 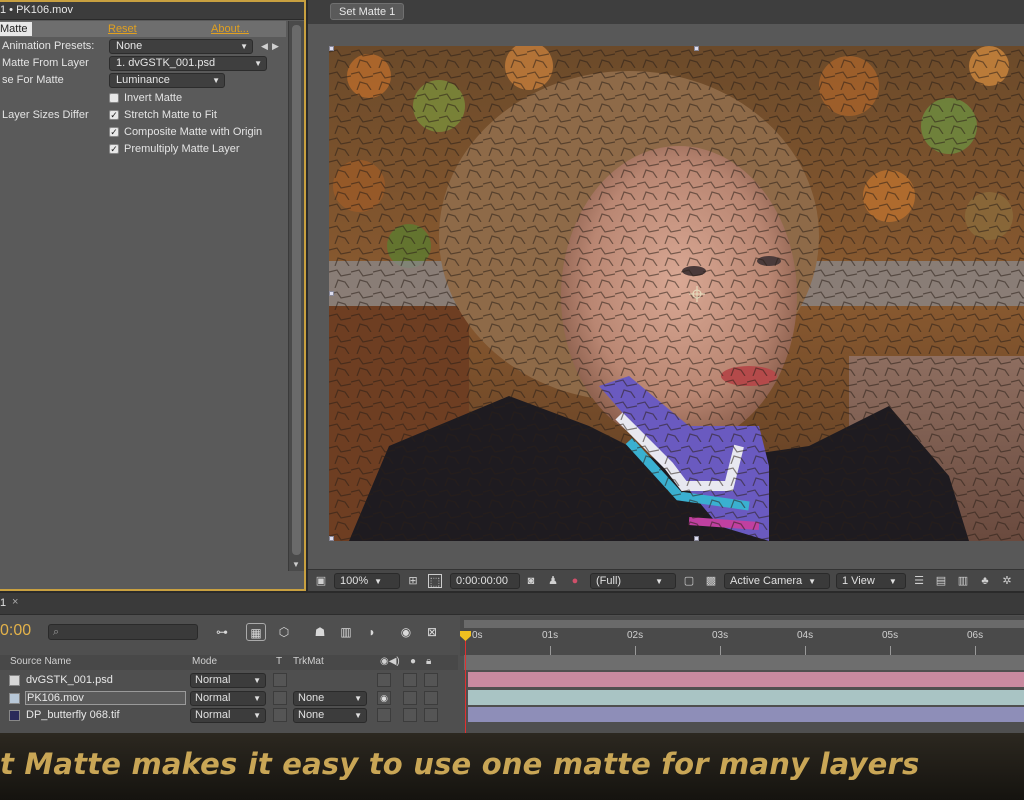 I want to click on time-navigator, so click(x=744, y=624).